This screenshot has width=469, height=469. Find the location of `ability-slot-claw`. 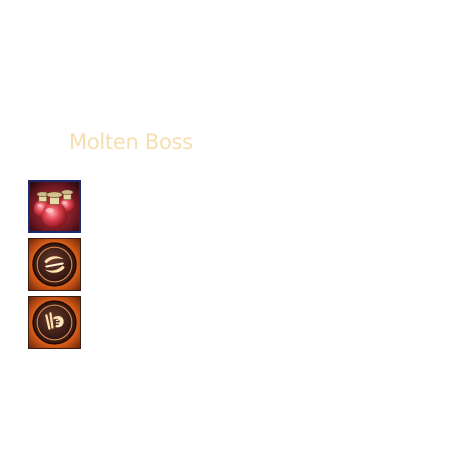

ability-slot-claw is located at coordinates (54, 322).